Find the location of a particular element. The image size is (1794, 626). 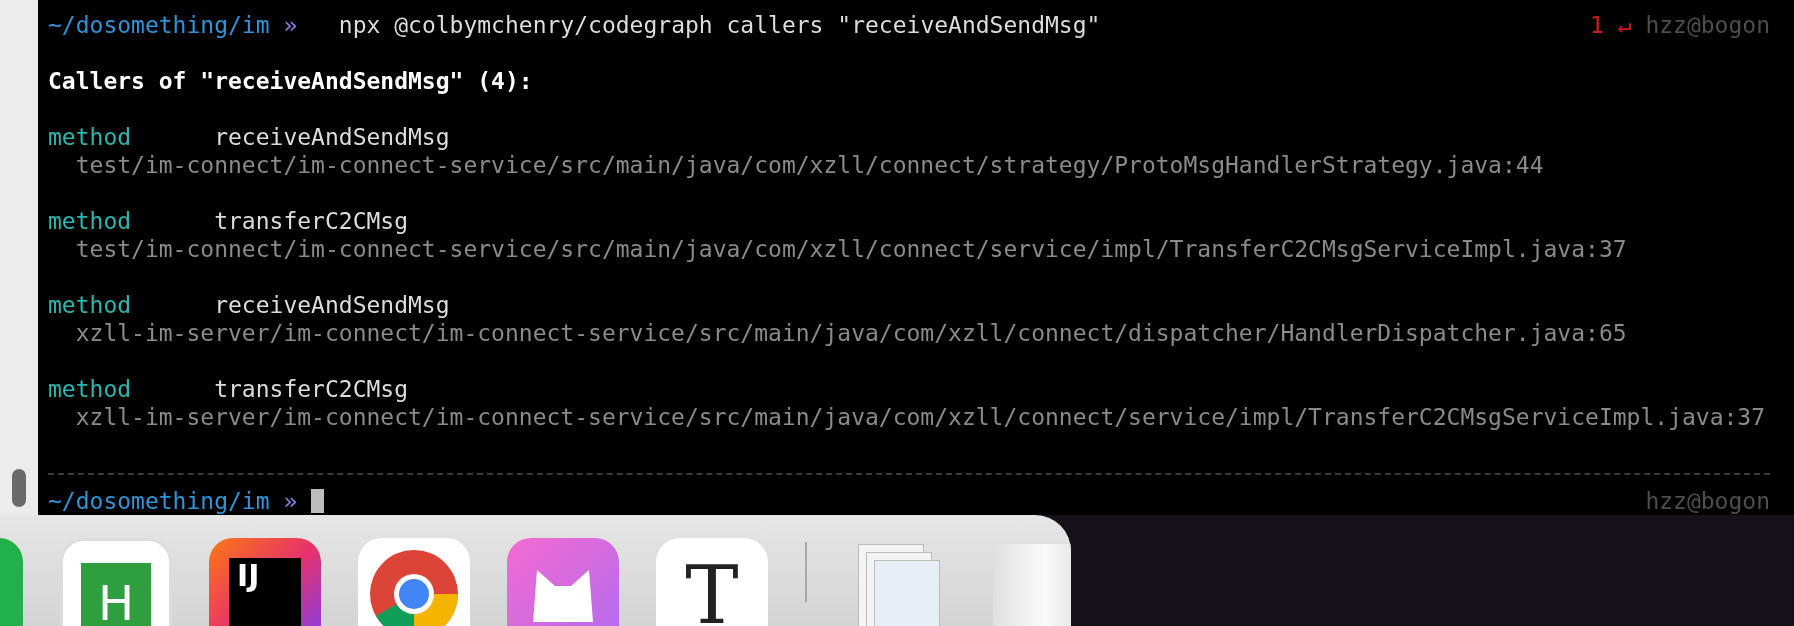

output-heading: Callers of "receiveAndSendMsg" (4): is located at coordinates (290, 81).